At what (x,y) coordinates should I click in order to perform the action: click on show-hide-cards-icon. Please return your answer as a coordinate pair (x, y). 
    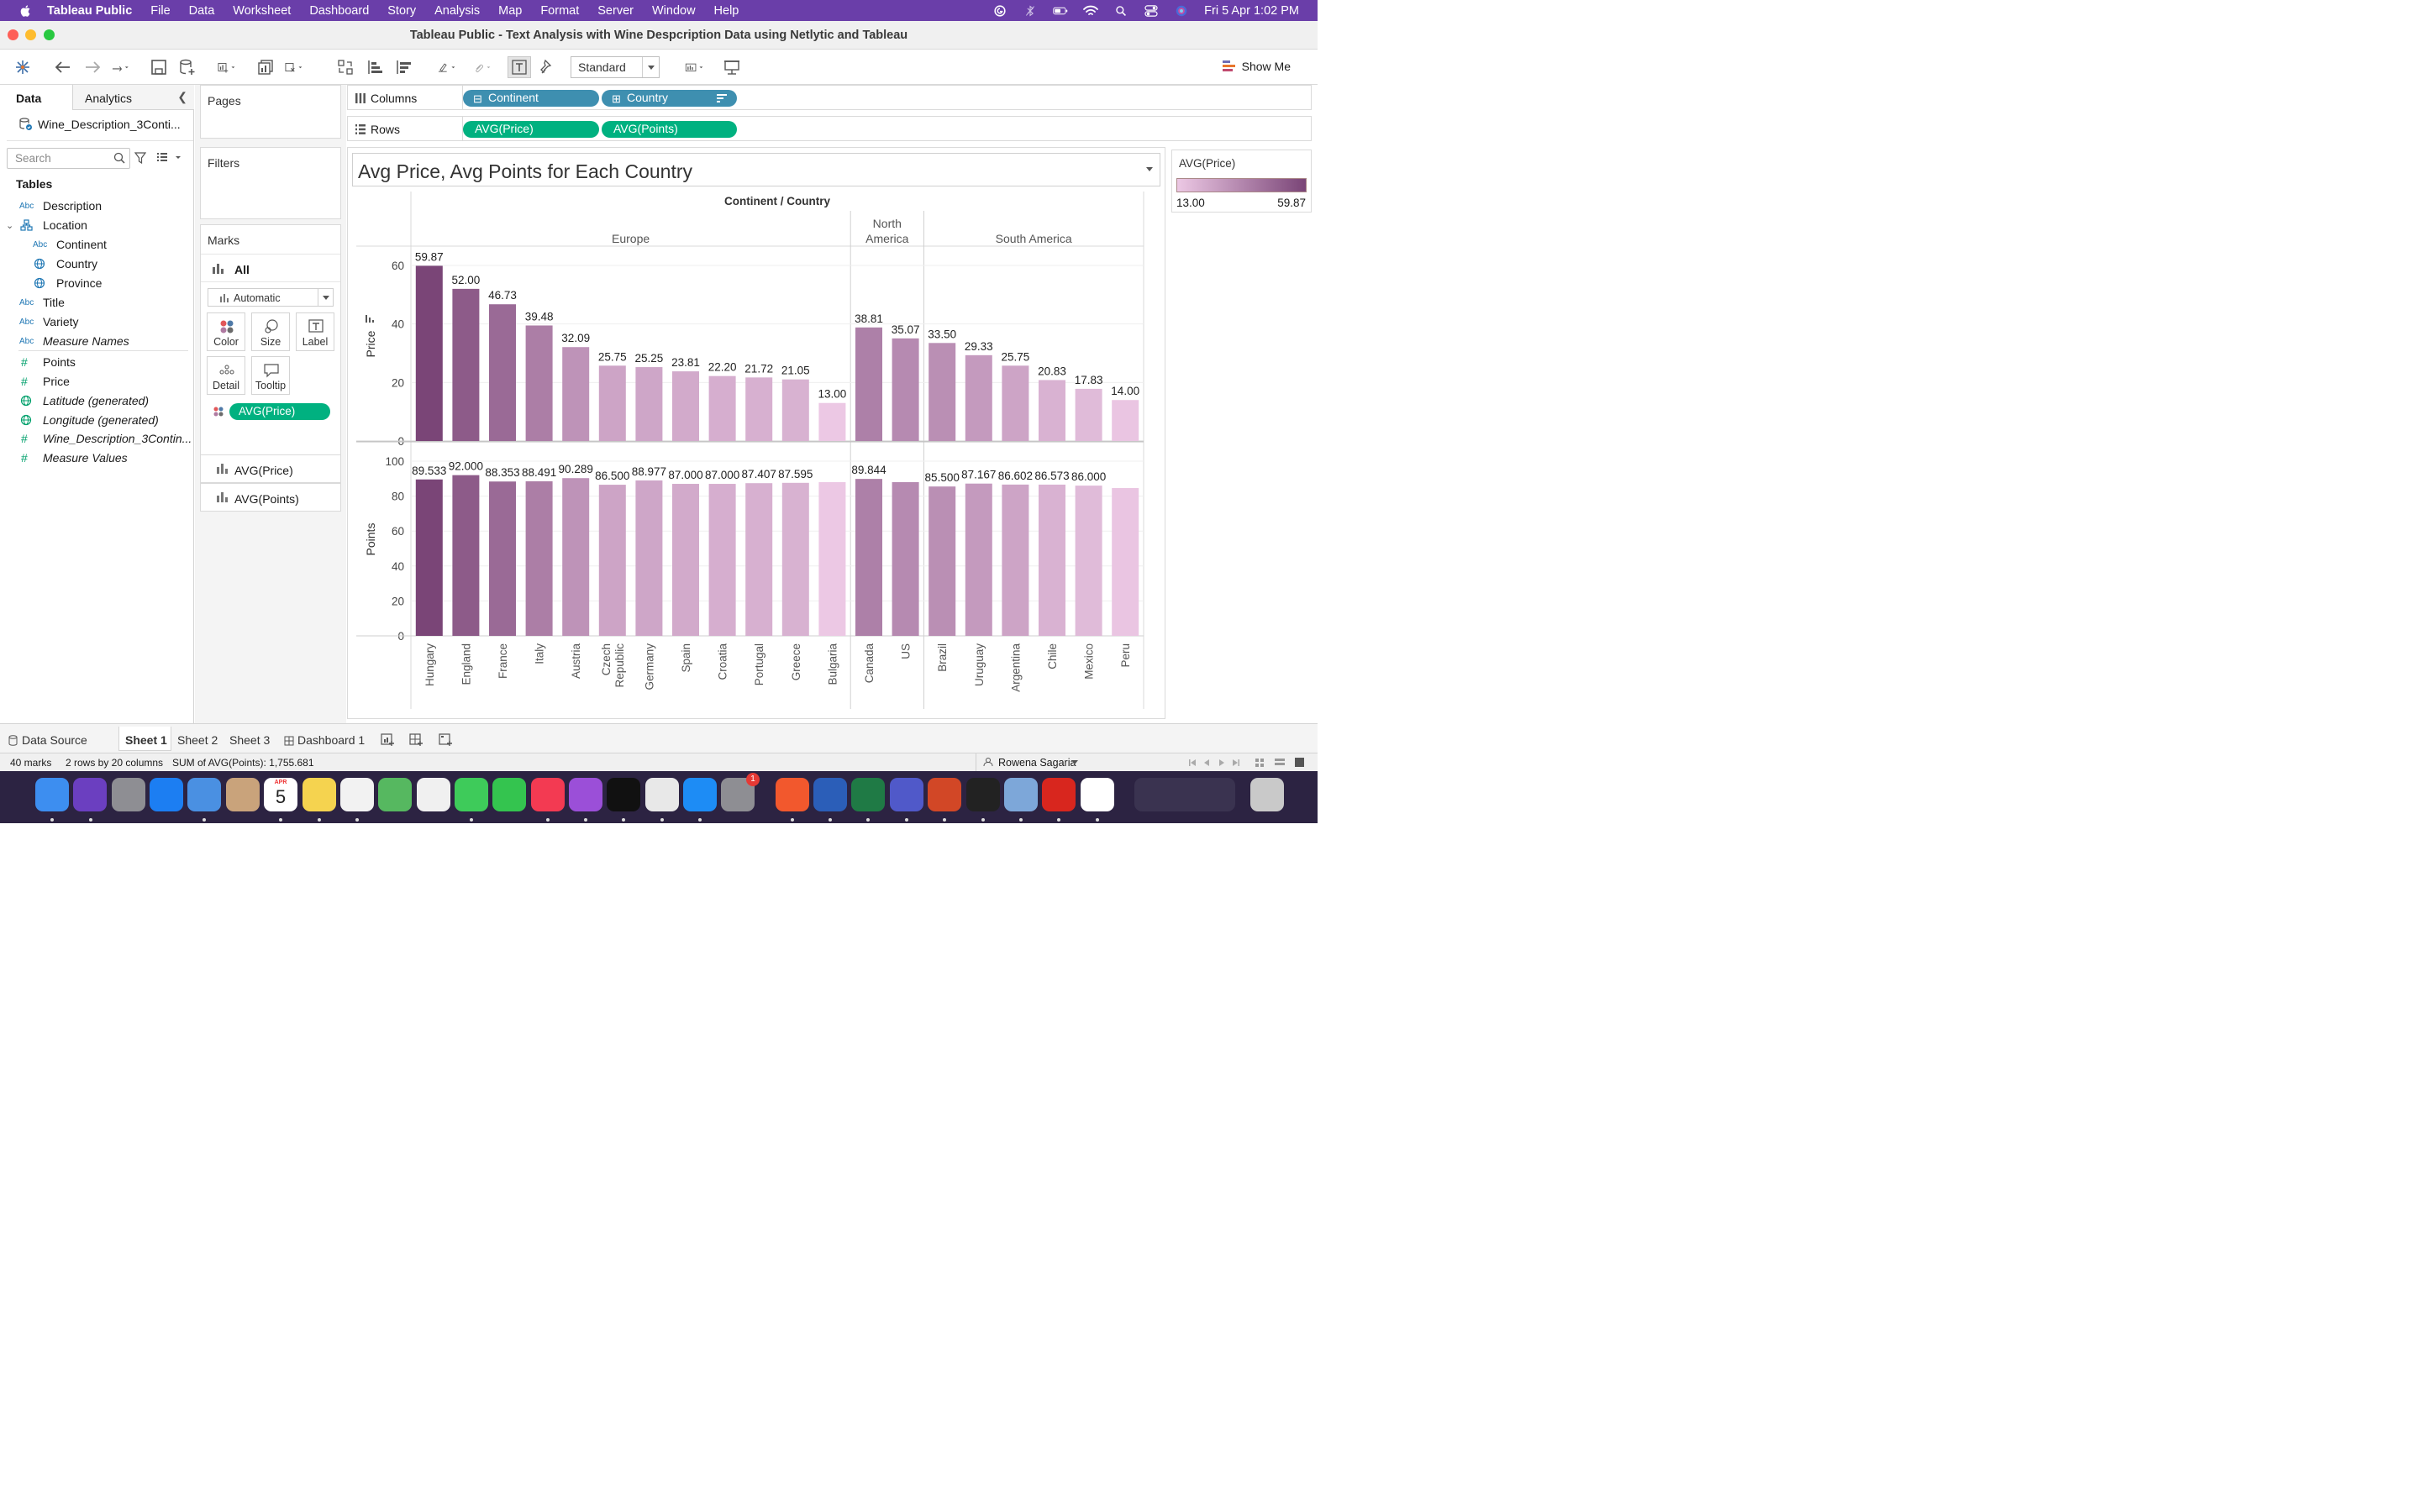
    Looking at the image, I should click on (694, 67).